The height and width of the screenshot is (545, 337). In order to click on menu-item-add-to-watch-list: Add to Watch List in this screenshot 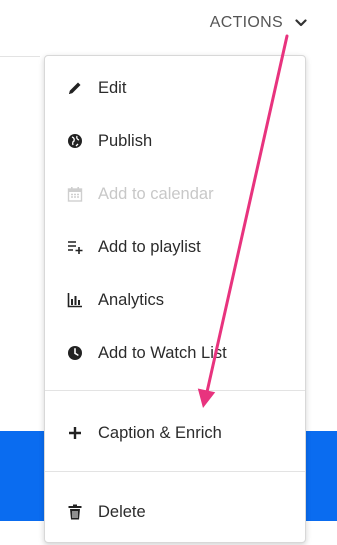, I will do `click(175, 353)`.